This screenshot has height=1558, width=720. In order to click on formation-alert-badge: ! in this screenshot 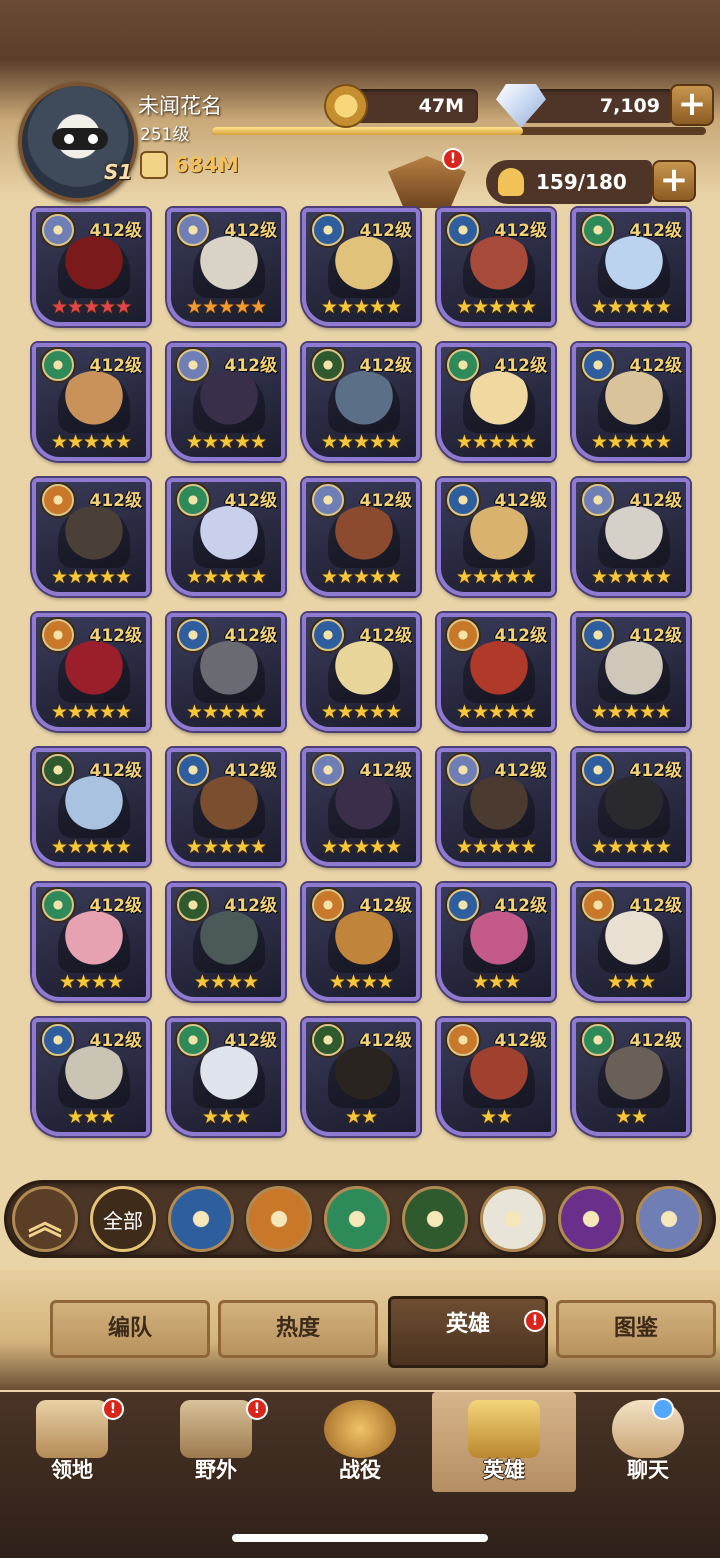, I will do `click(453, 159)`.